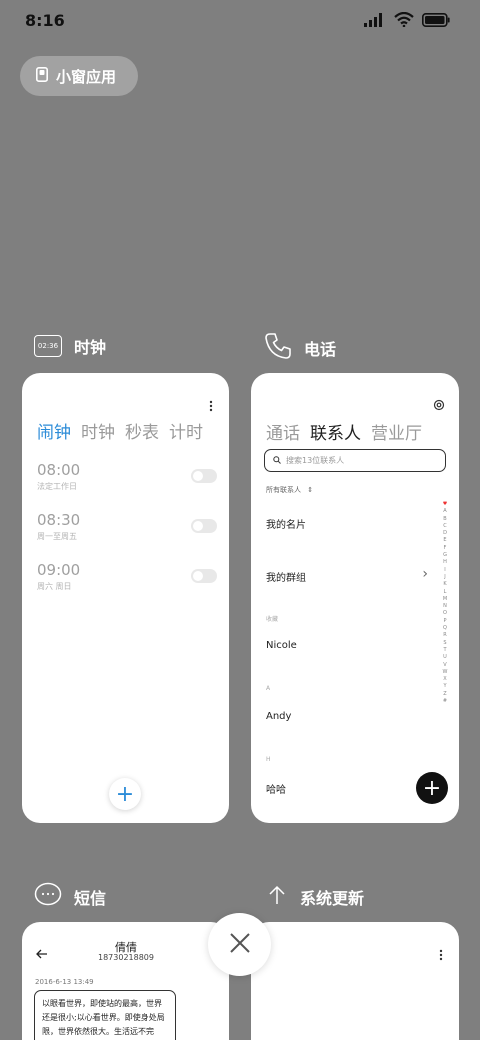  What do you see at coordinates (283, 431) in the screenshot?
I see `tab-calls: 通话` at bounding box center [283, 431].